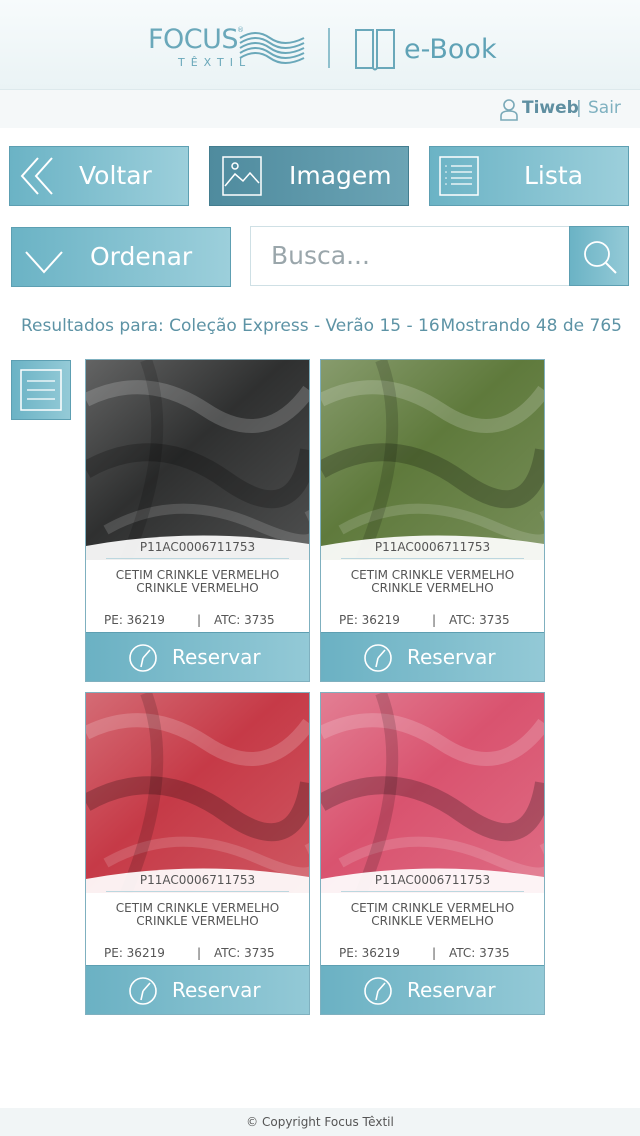 The image size is (640, 1136). I want to click on search-button, so click(599, 256).